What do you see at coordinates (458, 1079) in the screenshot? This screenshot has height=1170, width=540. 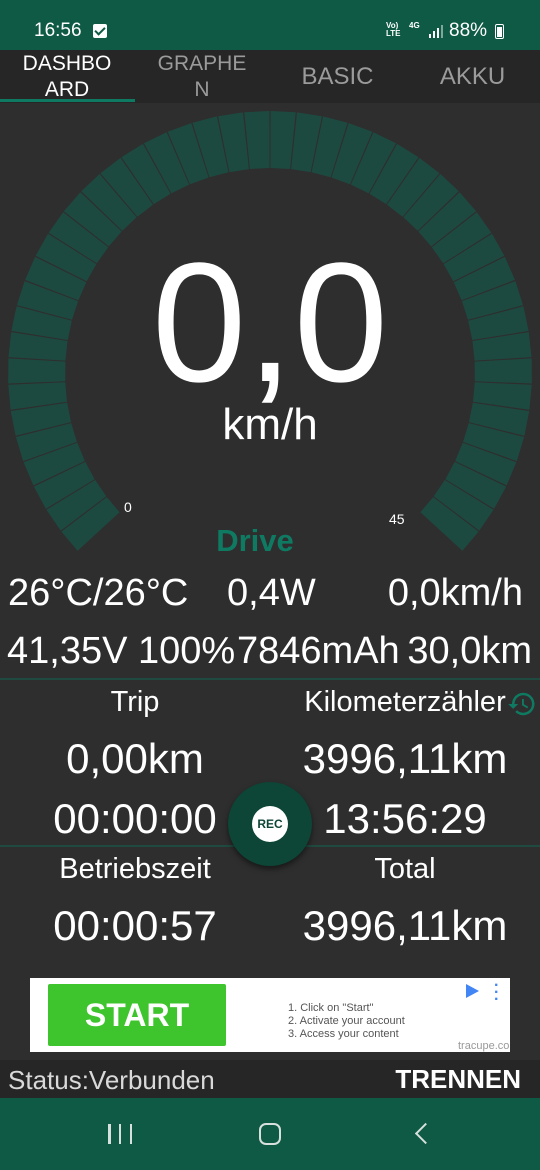 I see `disconnect-button: TRENNEN` at bounding box center [458, 1079].